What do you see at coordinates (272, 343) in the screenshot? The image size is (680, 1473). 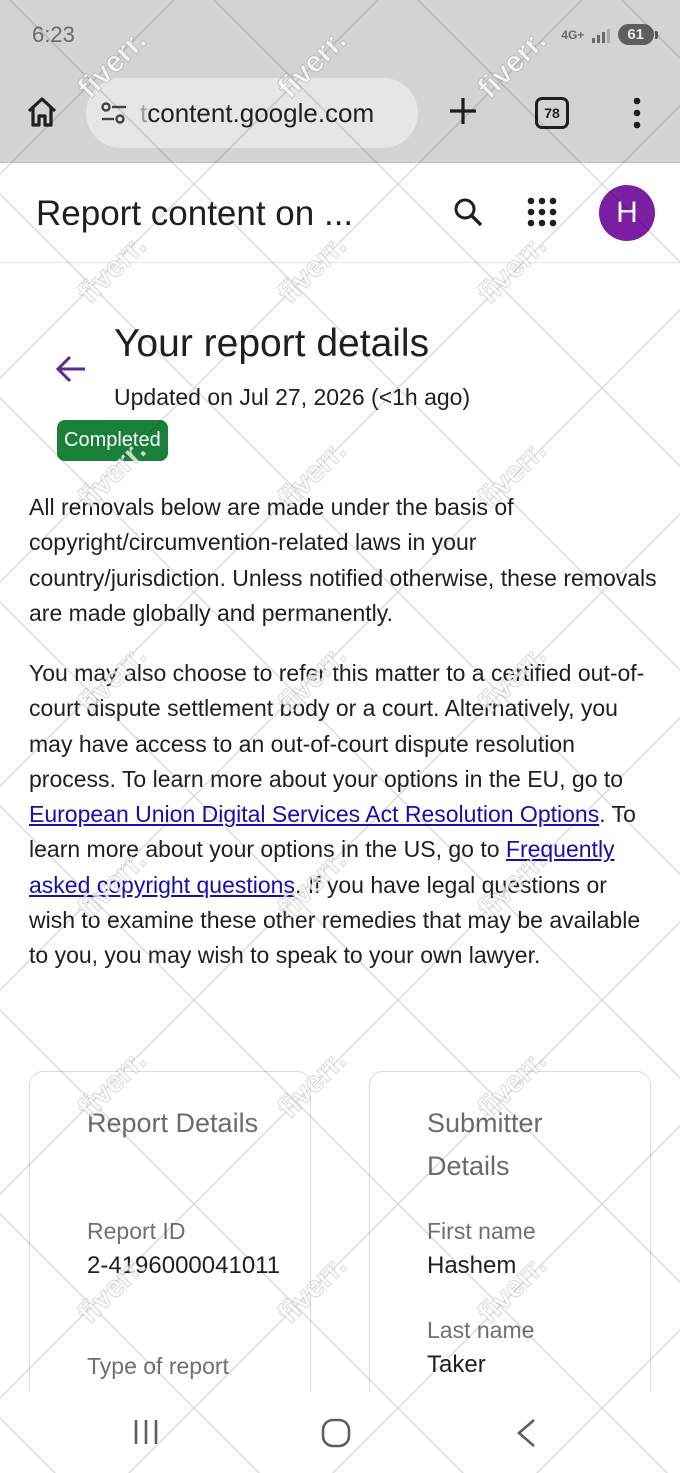 I see `page-title: Your report details` at bounding box center [272, 343].